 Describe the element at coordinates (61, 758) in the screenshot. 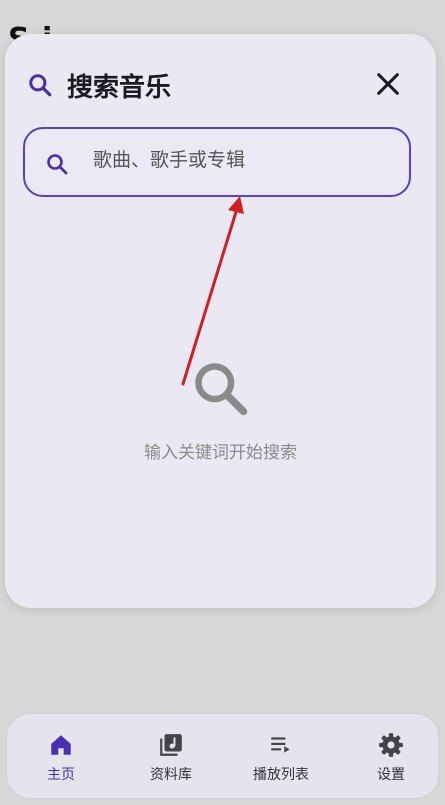

I see `nav-item-home: 主页` at that location.